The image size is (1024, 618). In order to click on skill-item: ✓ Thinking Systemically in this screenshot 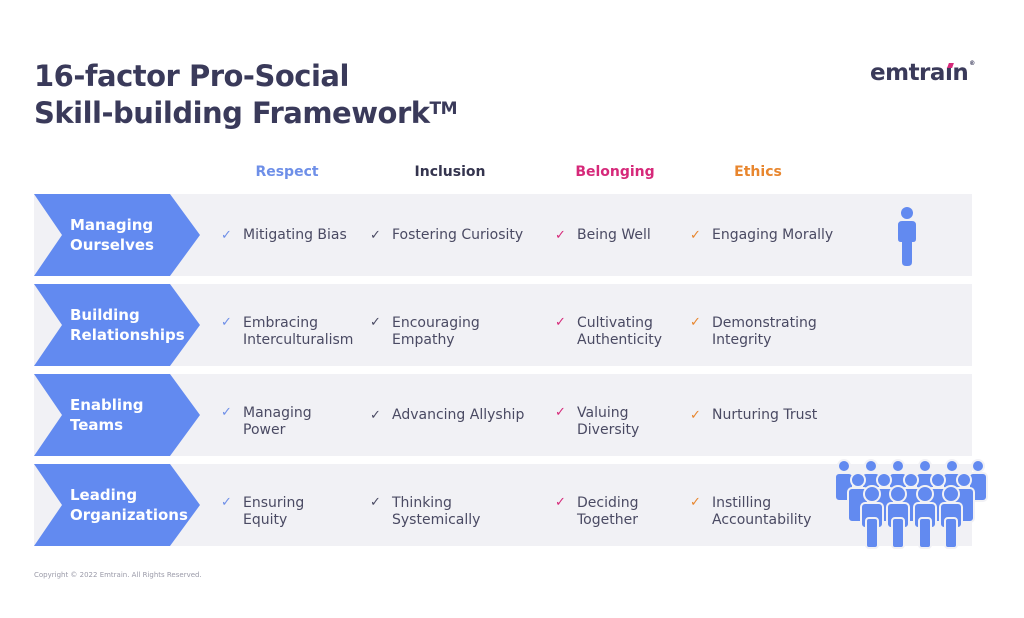, I will do `click(425, 505)`.